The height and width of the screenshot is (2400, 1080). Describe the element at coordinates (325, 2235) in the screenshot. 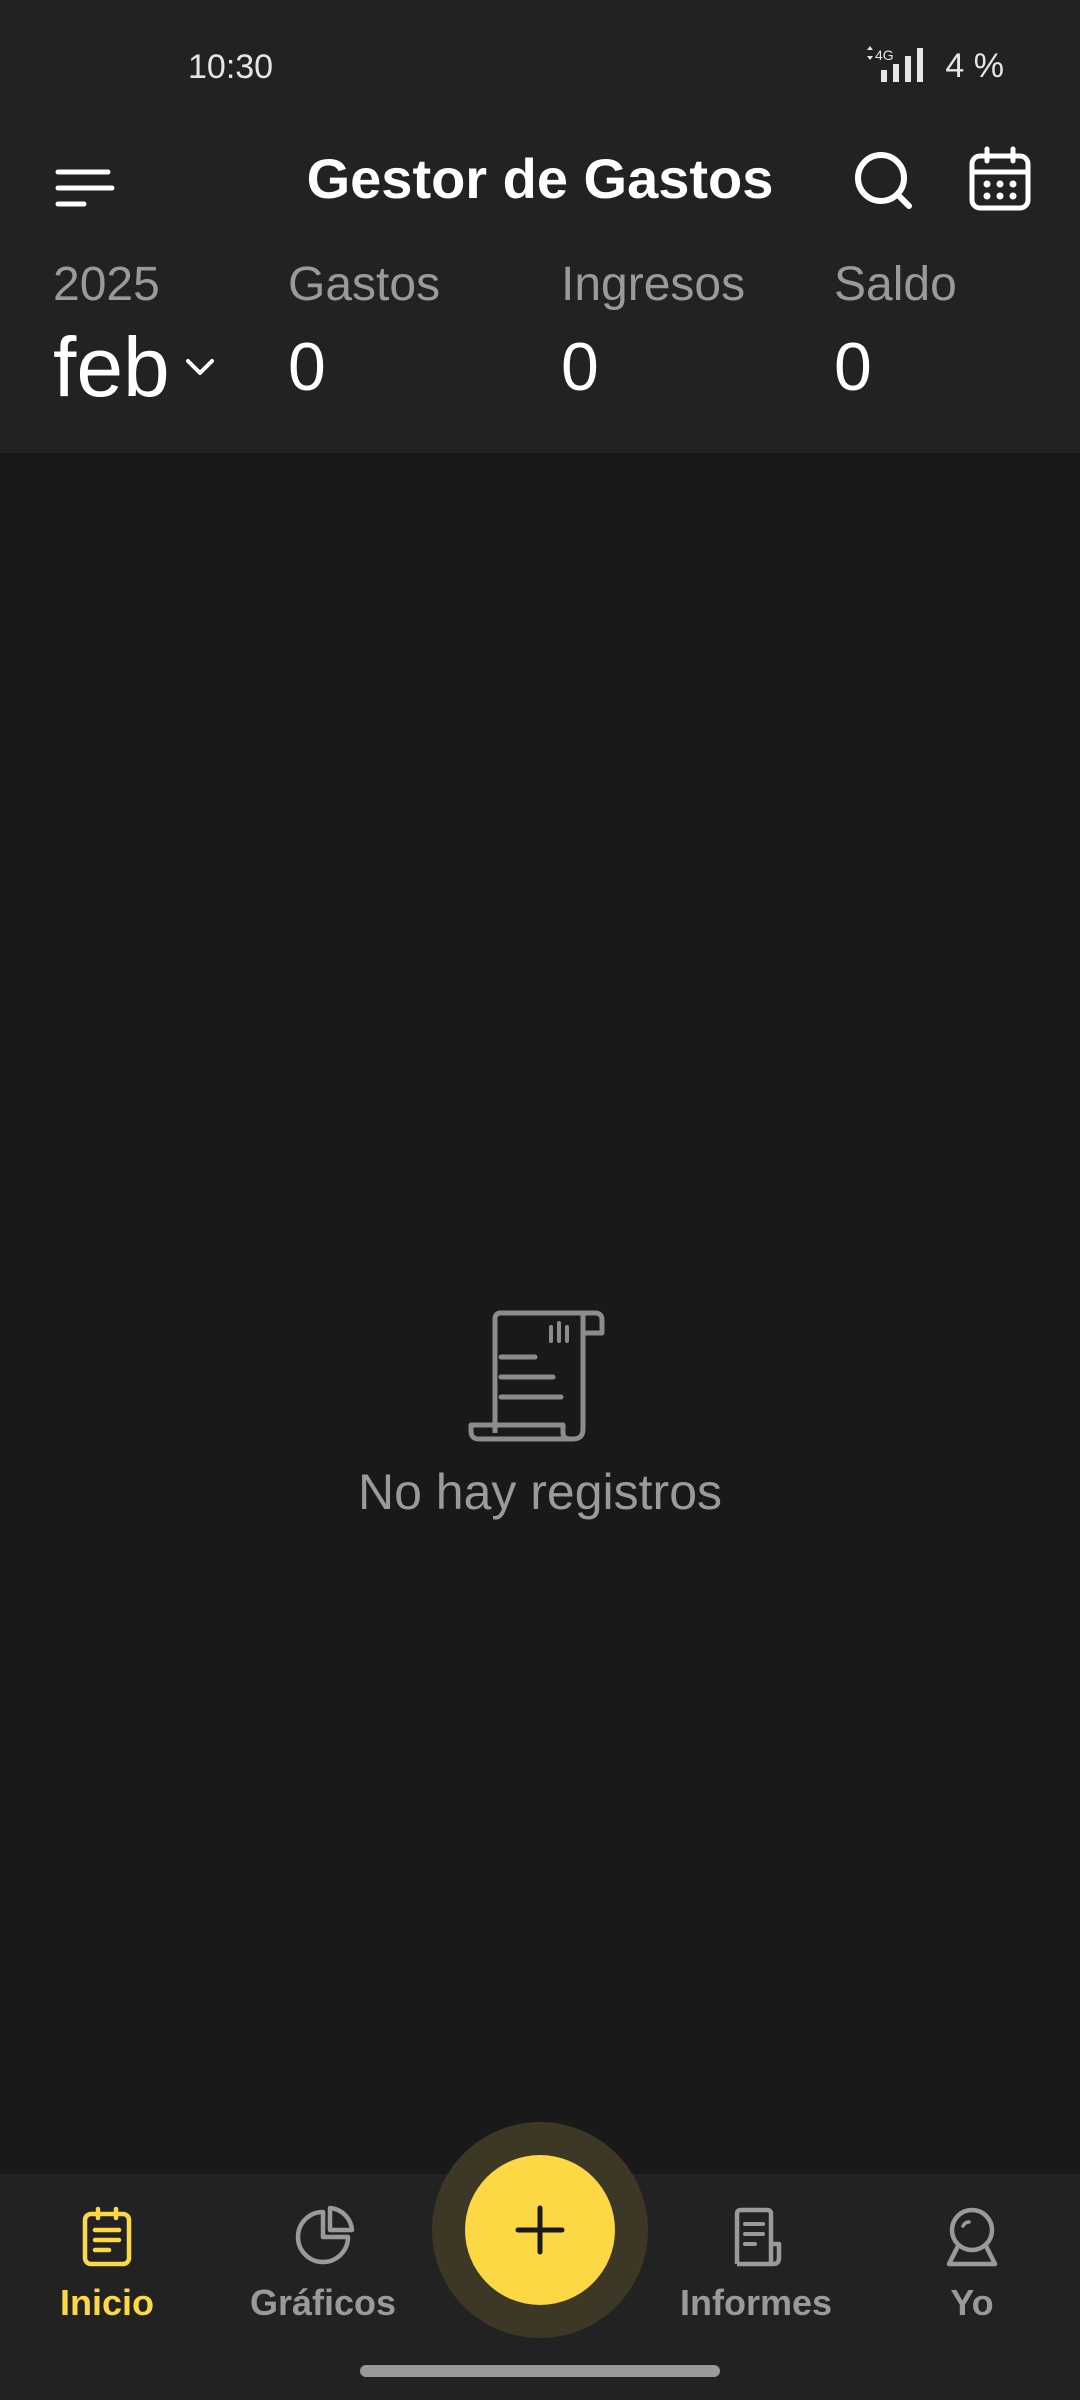

I see `pie-chart-icon` at that location.